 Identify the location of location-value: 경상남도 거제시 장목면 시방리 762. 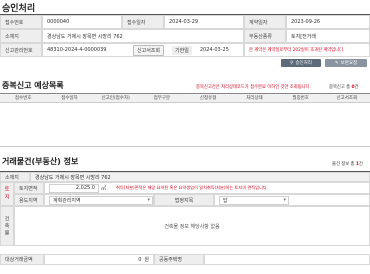
(143, 36).